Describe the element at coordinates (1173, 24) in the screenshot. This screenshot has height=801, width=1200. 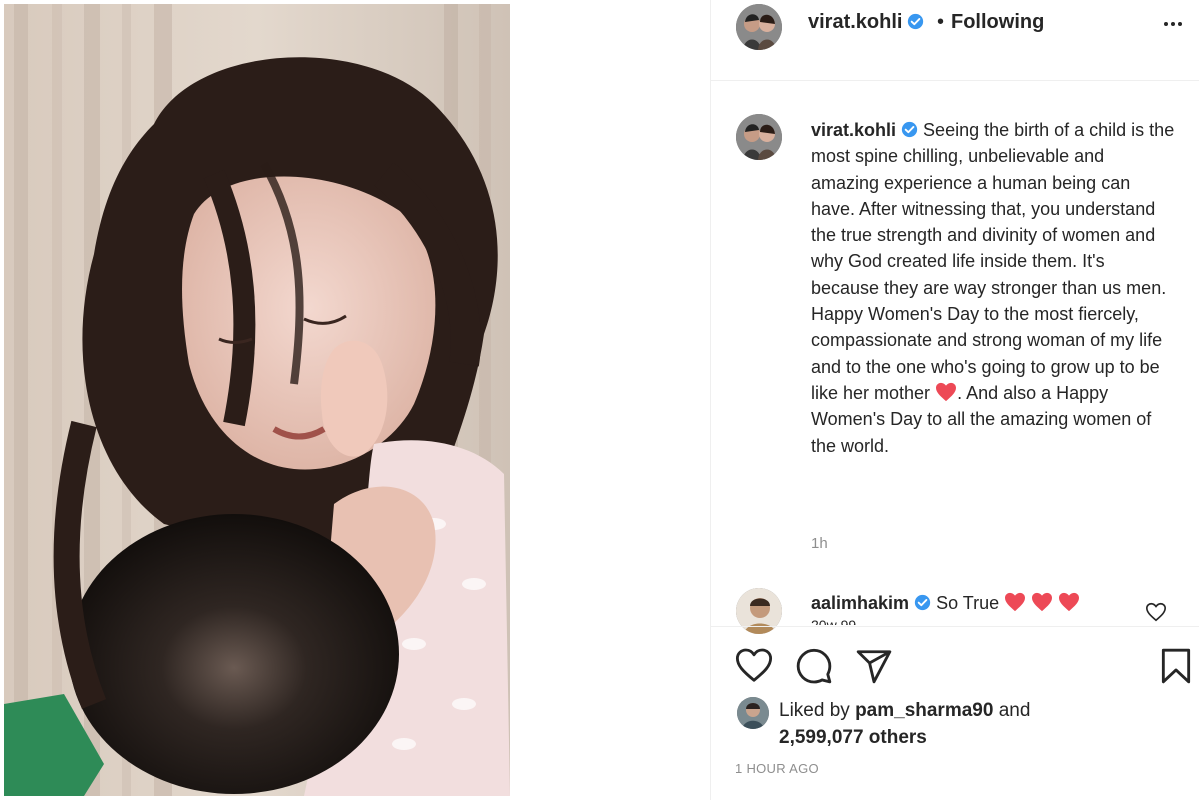
I see `more-options-icon` at that location.